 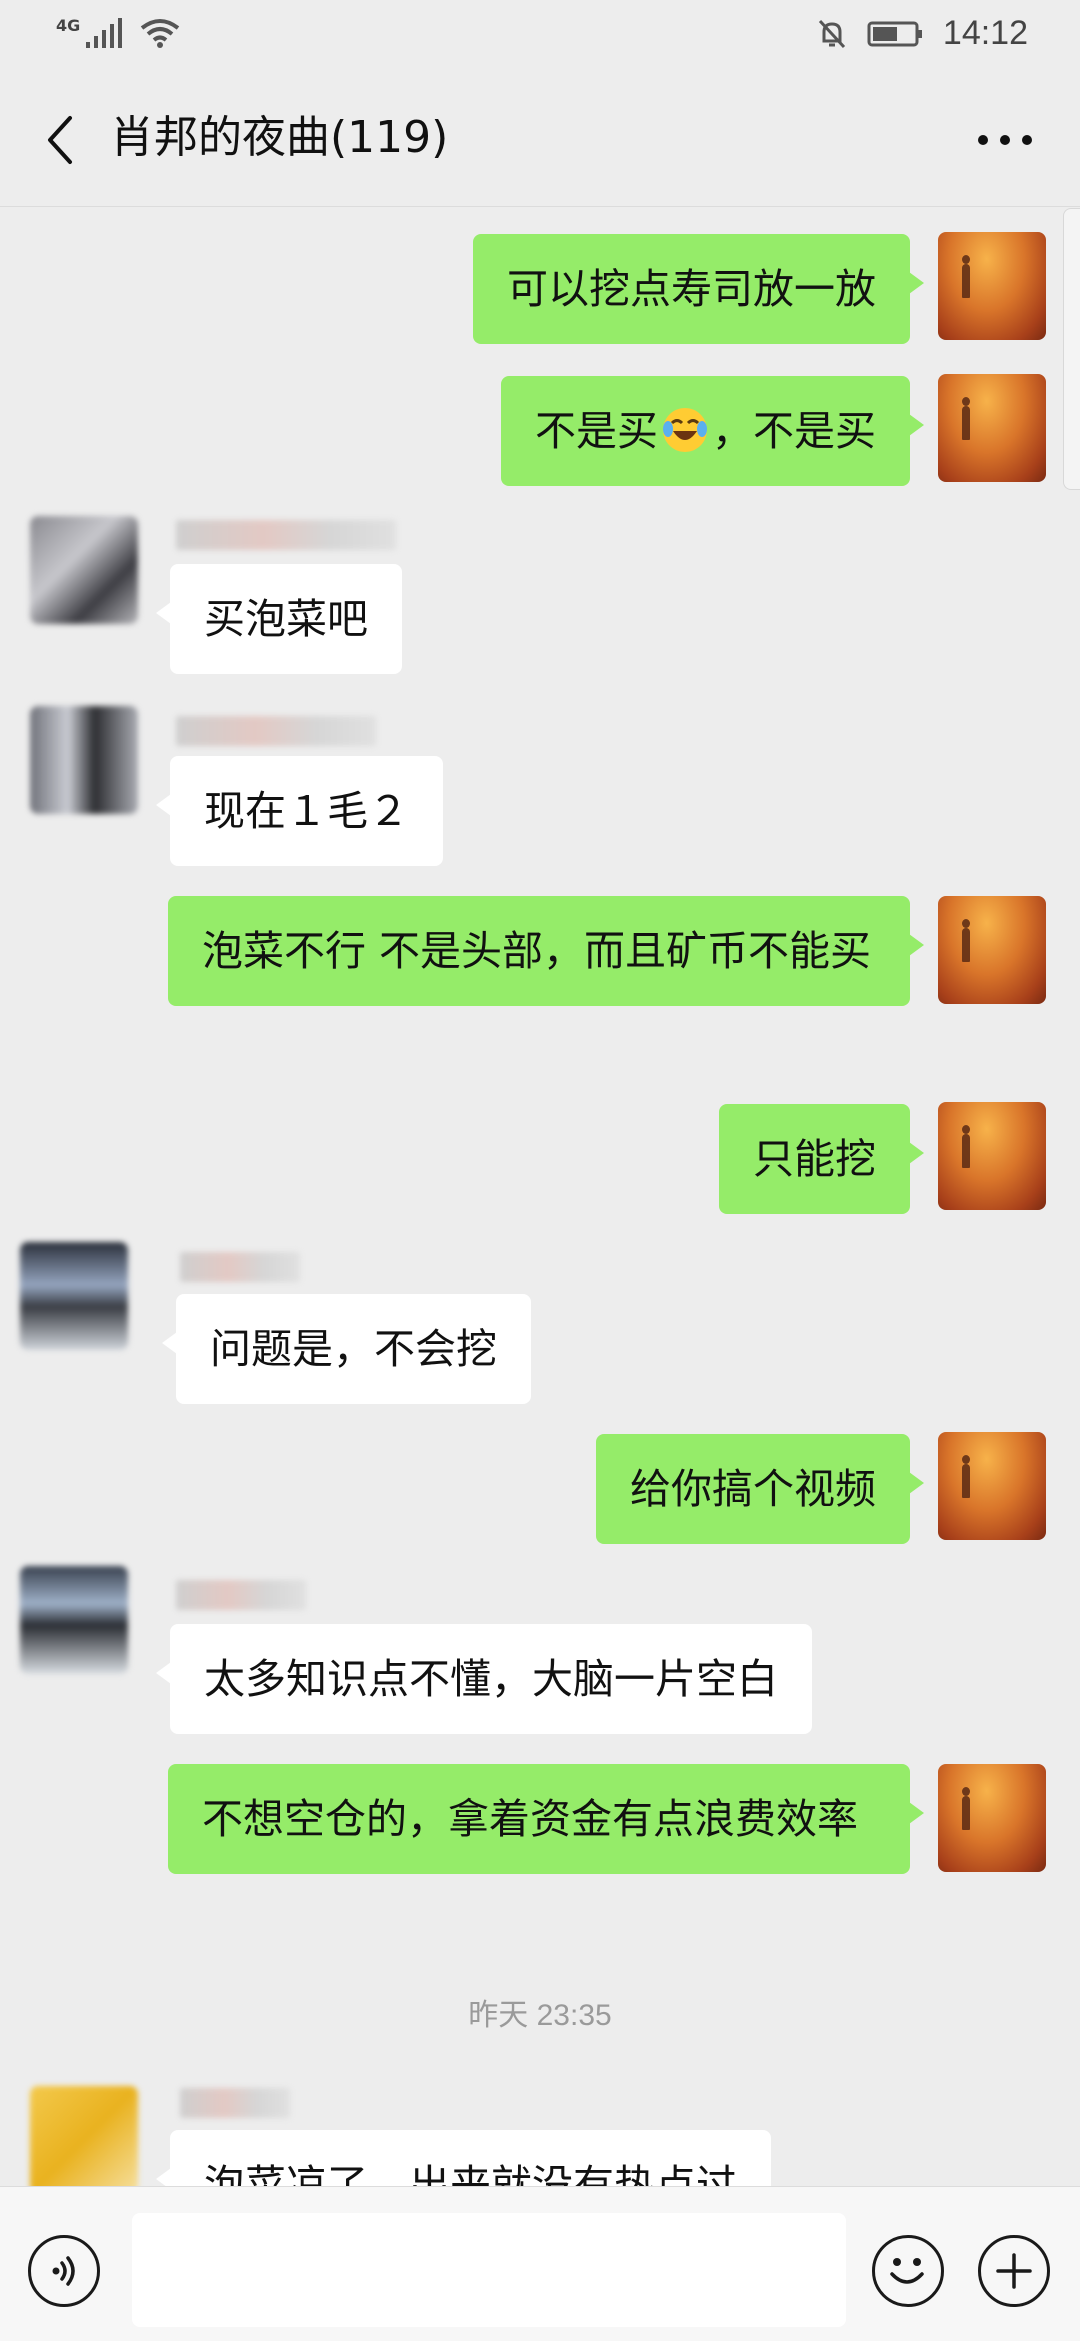 I want to click on battery-icon, so click(x=894, y=33).